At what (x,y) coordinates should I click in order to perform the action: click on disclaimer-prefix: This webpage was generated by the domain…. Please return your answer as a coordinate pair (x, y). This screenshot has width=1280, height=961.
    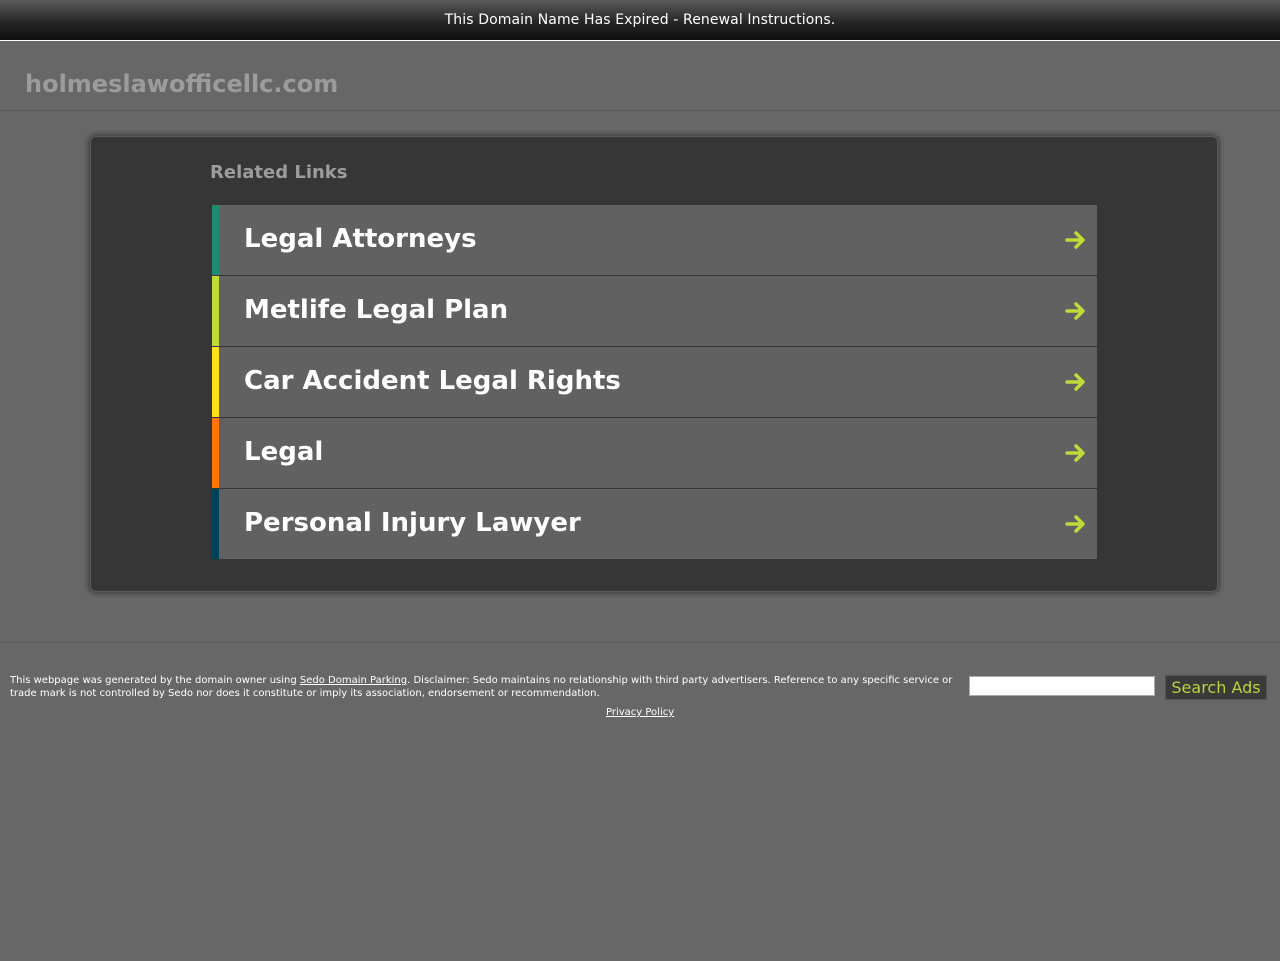
    Looking at the image, I should click on (155, 680).